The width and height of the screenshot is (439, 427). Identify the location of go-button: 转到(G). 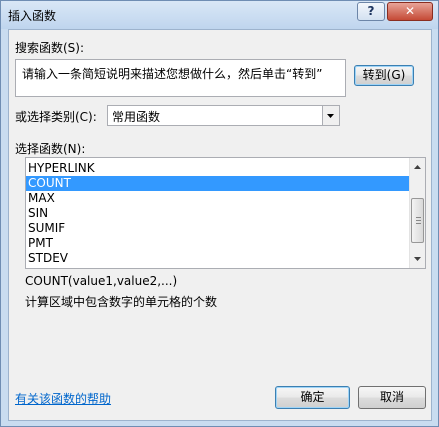
(384, 75).